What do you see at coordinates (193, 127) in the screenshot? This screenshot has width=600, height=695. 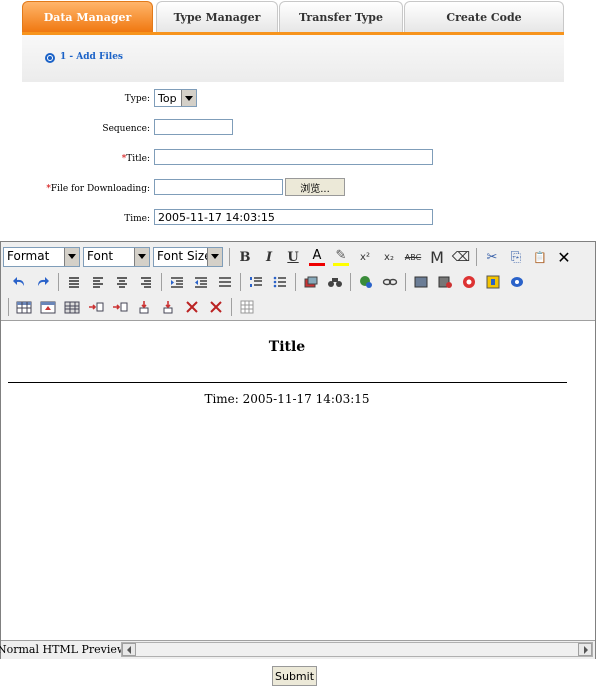 I see `sequence-input` at bounding box center [193, 127].